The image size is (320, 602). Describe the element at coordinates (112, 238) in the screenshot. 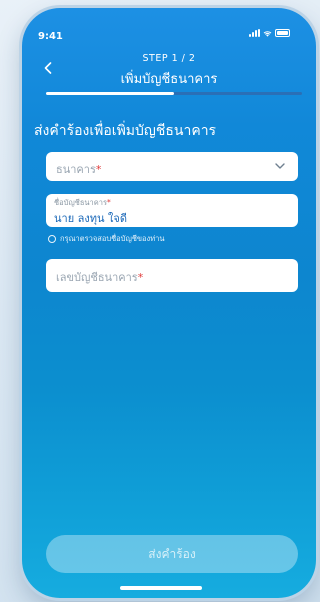

I see `hint-text: กรุณาตรวจสอบชื่อบัญชีของท่าน` at that location.